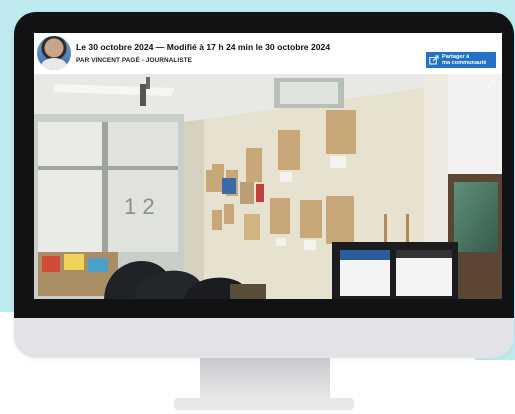 This screenshot has width=515, height=414. What do you see at coordinates (265, 380) in the screenshot?
I see `monitor-stand-neck` at bounding box center [265, 380].